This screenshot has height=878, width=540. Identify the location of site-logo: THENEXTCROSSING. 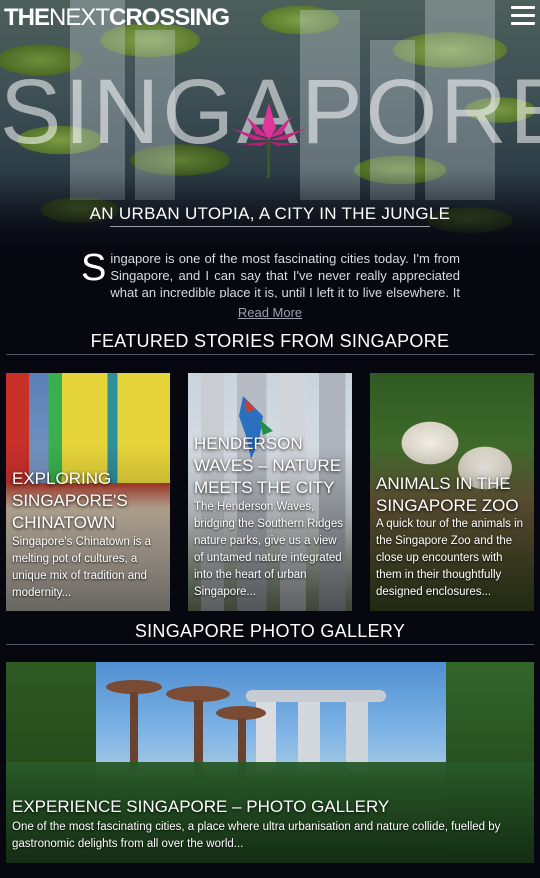
(117, 18).